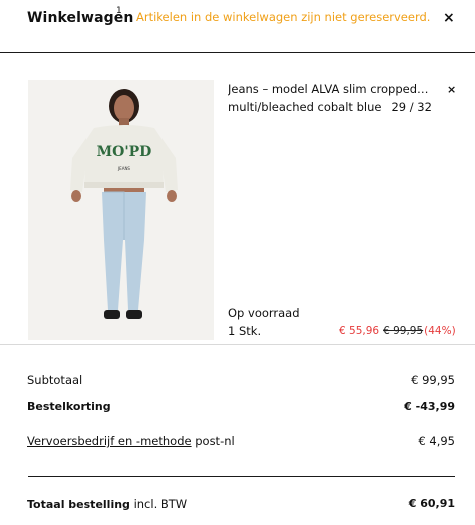 This screenshot has width=475, height=525. Describe the element at coordinates (359, 331) in the screenshot. I see `sale-price: € 55,96` at that location.